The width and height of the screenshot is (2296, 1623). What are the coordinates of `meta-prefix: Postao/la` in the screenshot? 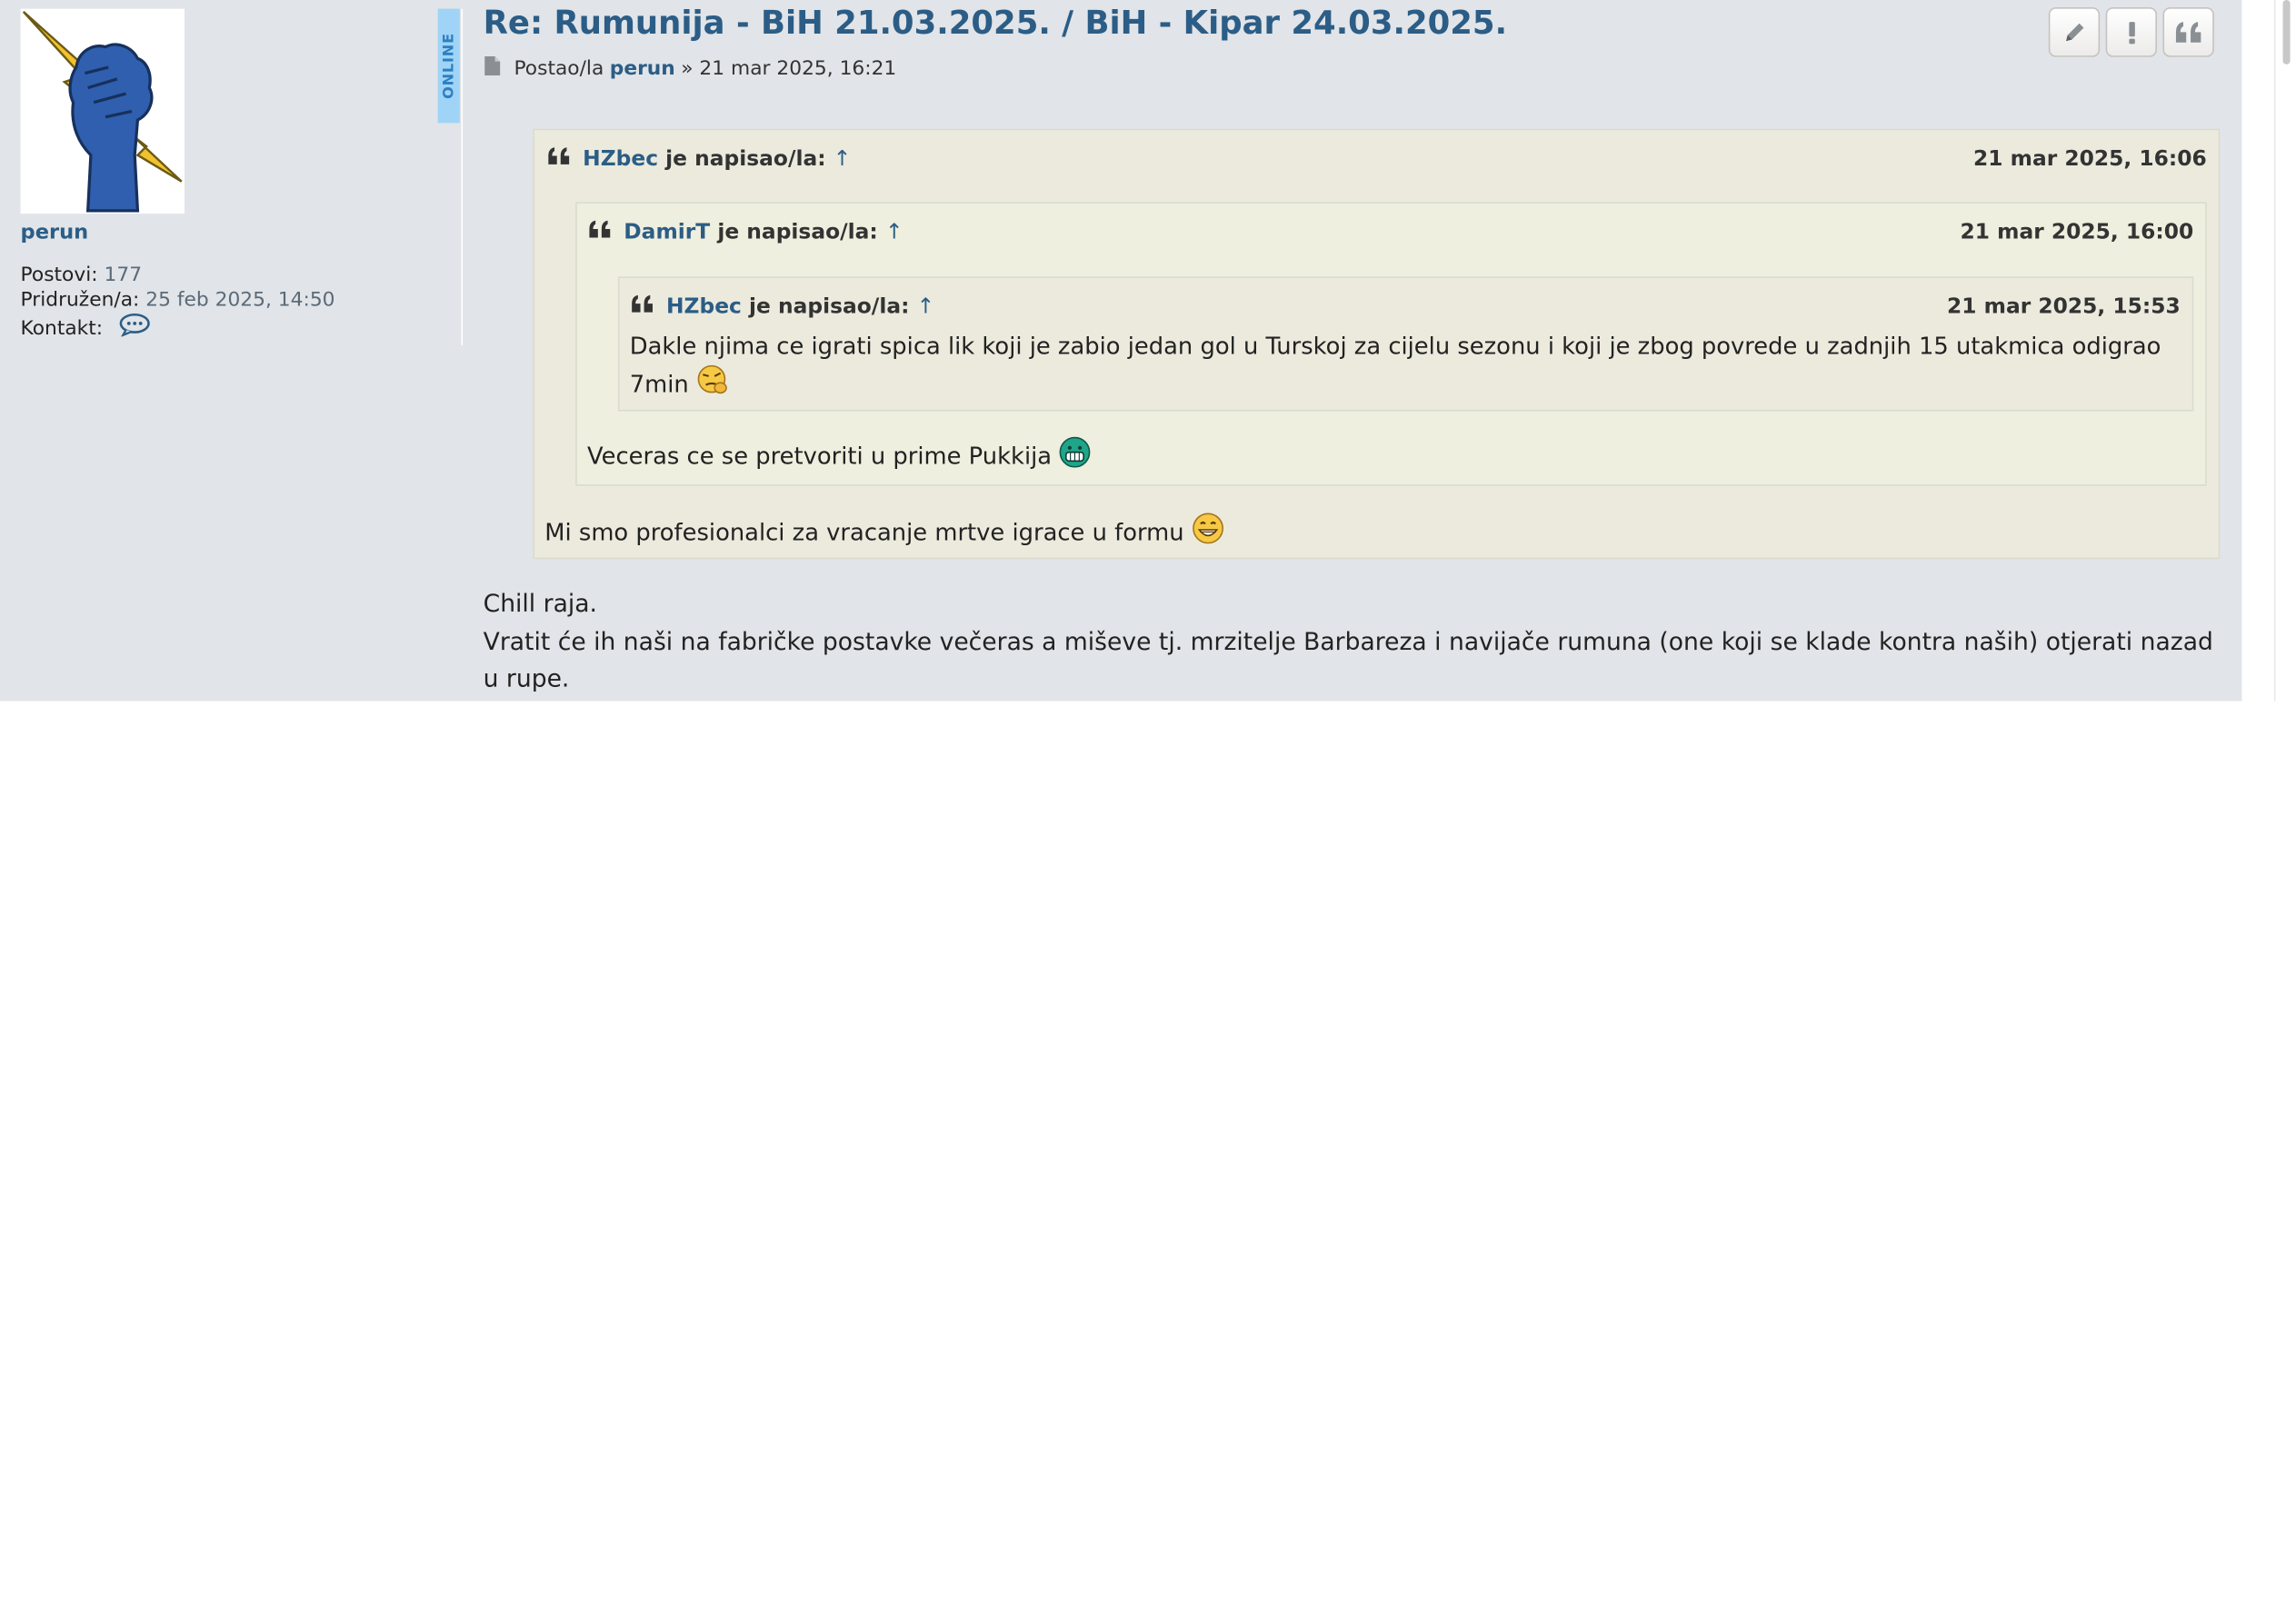 It's located at (559, 69).